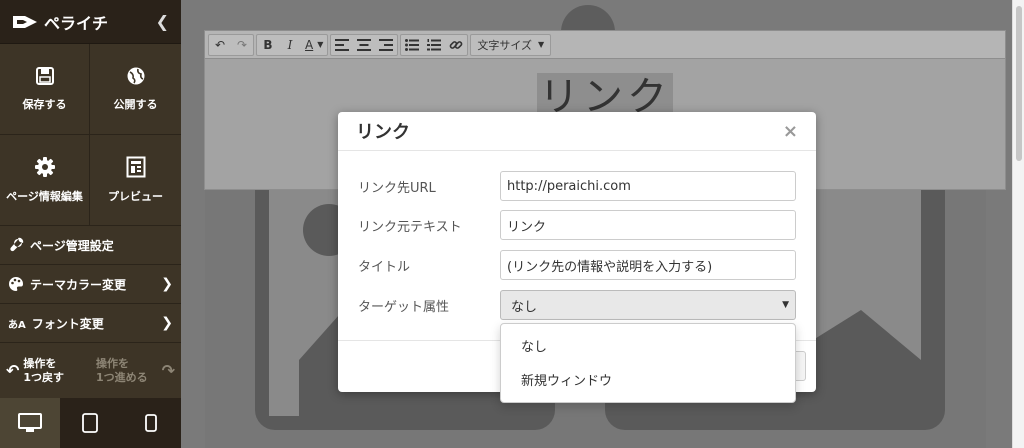 The image size is (1024, 448). What do you see at coordinates (135, 196) in the screenshot?
I see `preview-label: プレビュー` at bounding box center [135, 196].